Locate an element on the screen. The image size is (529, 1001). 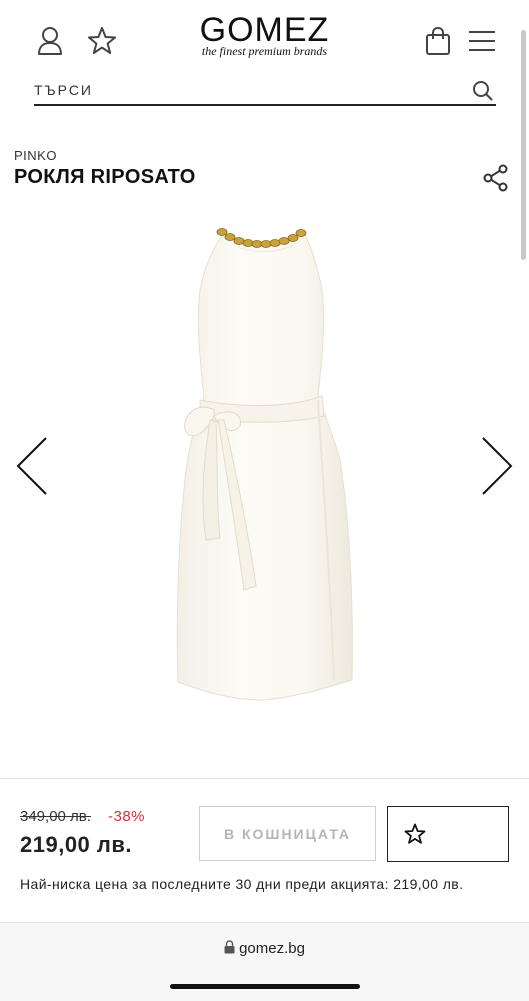
old-price: 349,00 лв. is located at coordinates (55, 816).